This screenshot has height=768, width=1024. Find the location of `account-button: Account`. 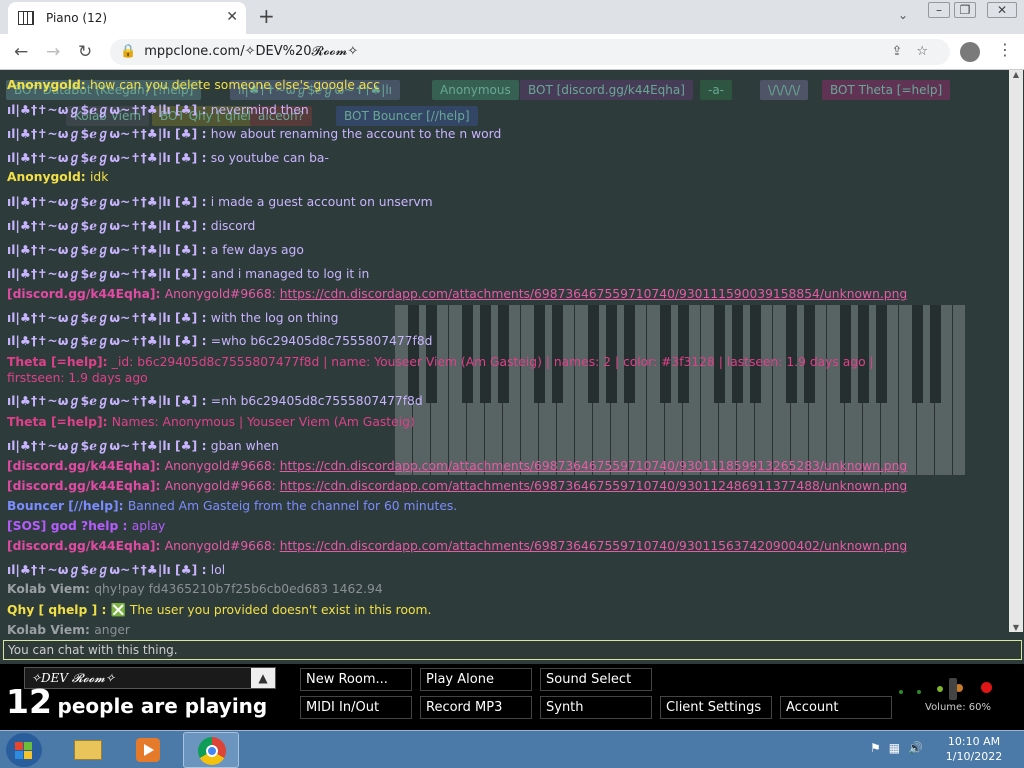

account-button: Account is located at coordinates (836, 707).